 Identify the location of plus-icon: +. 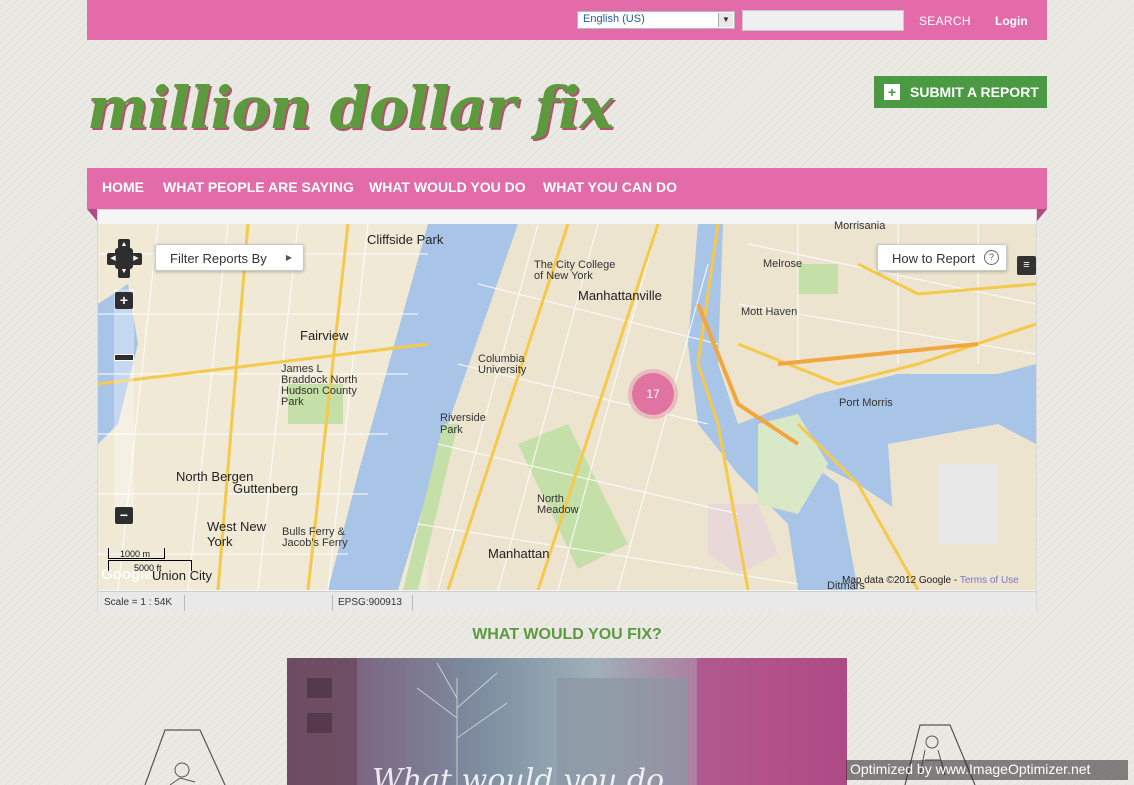
(892, 92).